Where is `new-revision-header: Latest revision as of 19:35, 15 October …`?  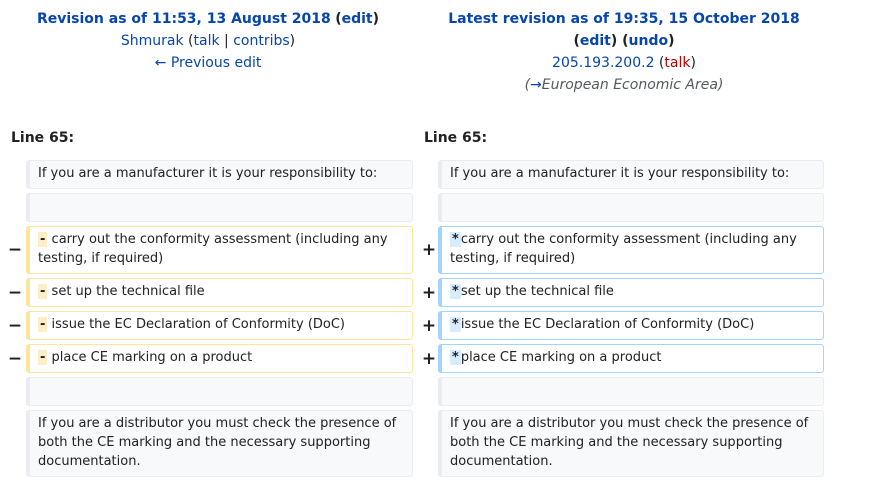 new-revision-header: Latest revision as of 19:35, 15 October … is located at coordinates (624, 52).